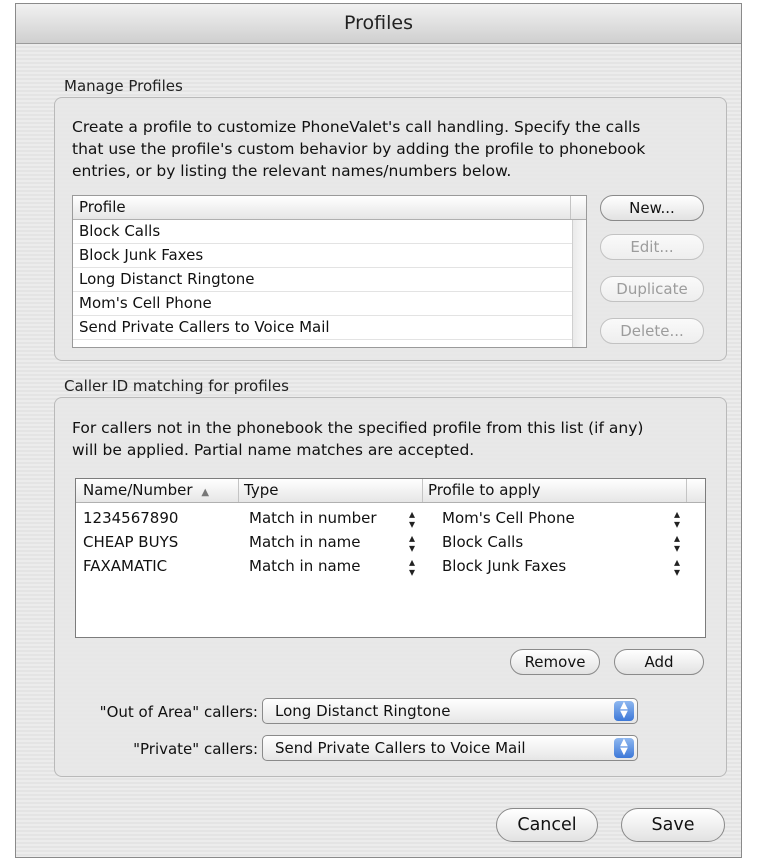  Describe the element at coordinates (205, 492) in the screenshot. I see `sort-ascending-icon: ▲` at that location.